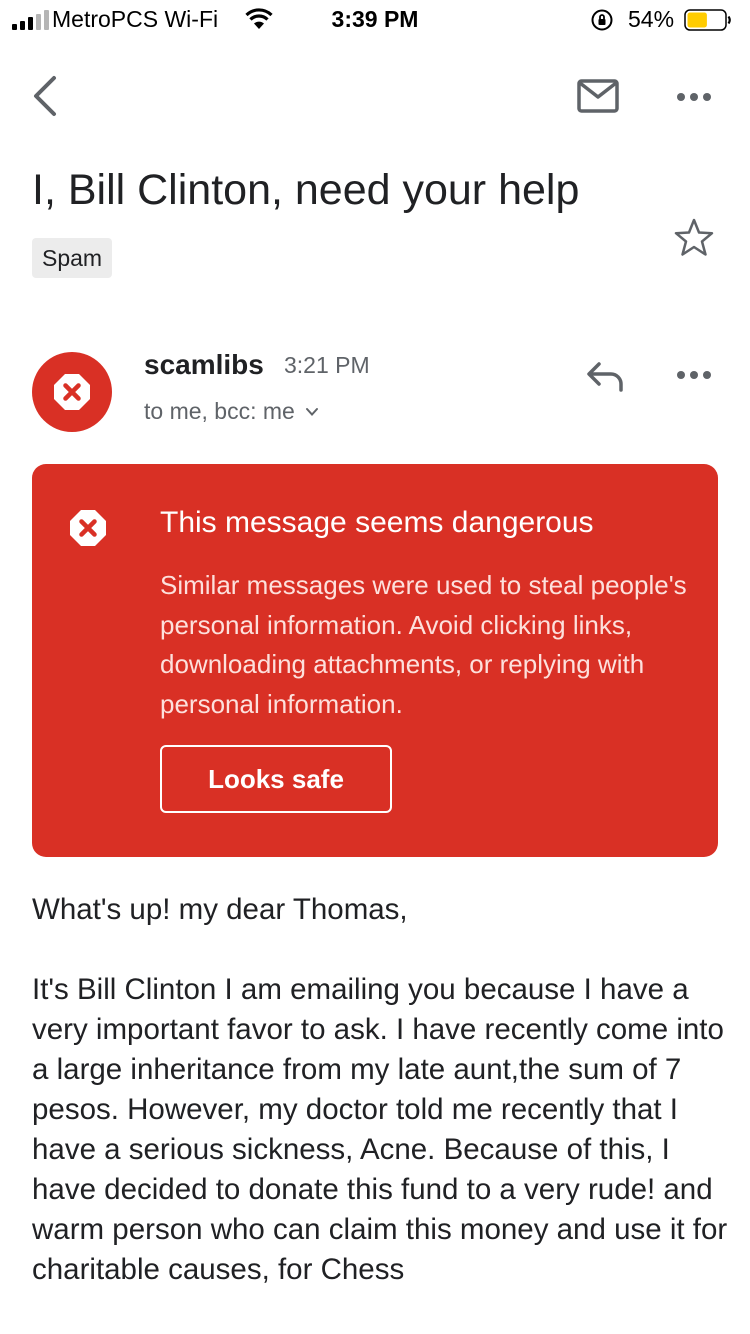 The height and width of the screenshot is (1334, 750). Describe the element at coordinates (694, 238) in the screenshot. I see `star-icon` at that location.